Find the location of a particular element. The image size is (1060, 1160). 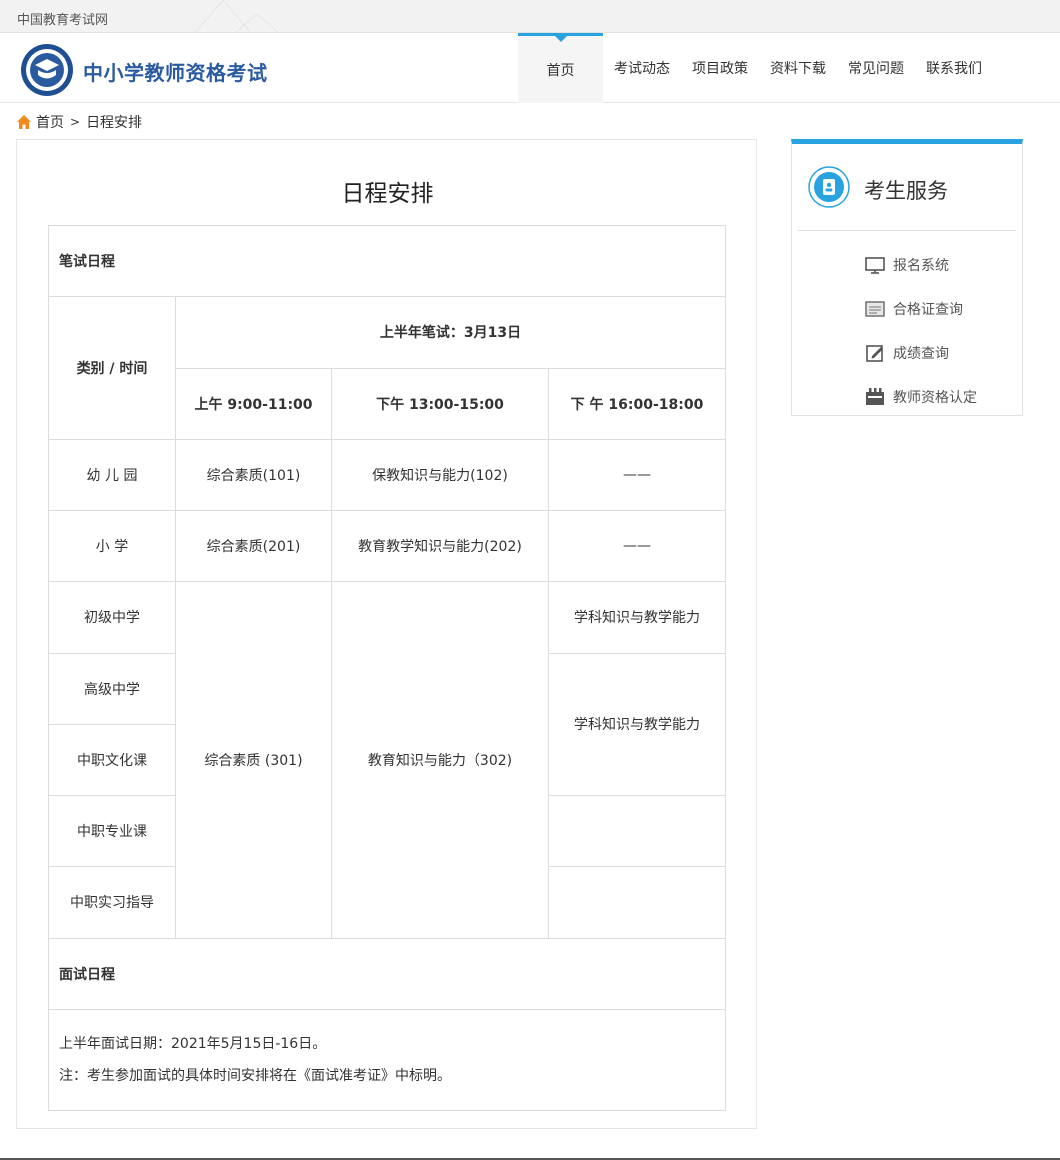

home-icon is located at coordinates (24, 122).